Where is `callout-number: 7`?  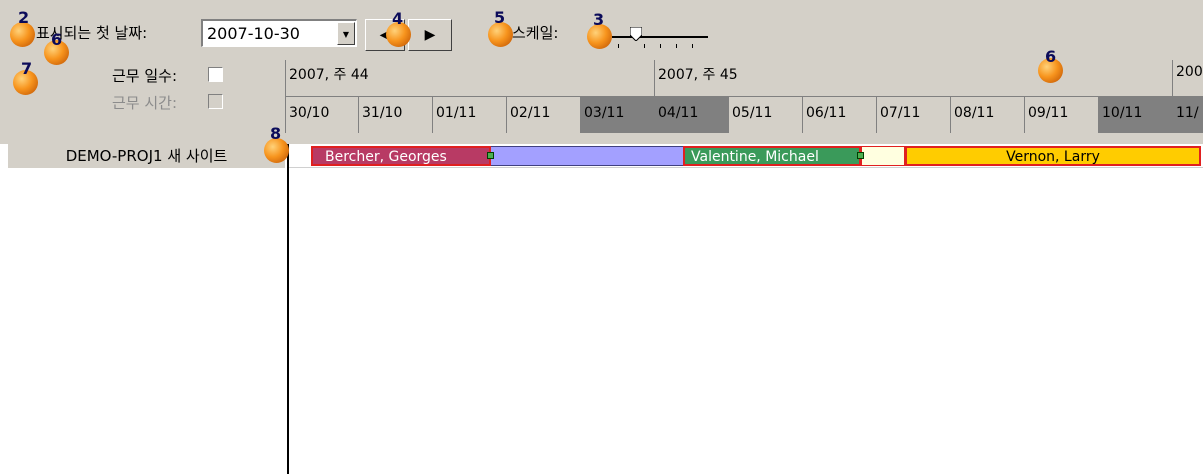
callout-number: 7 is located at coordinates (27, 68).